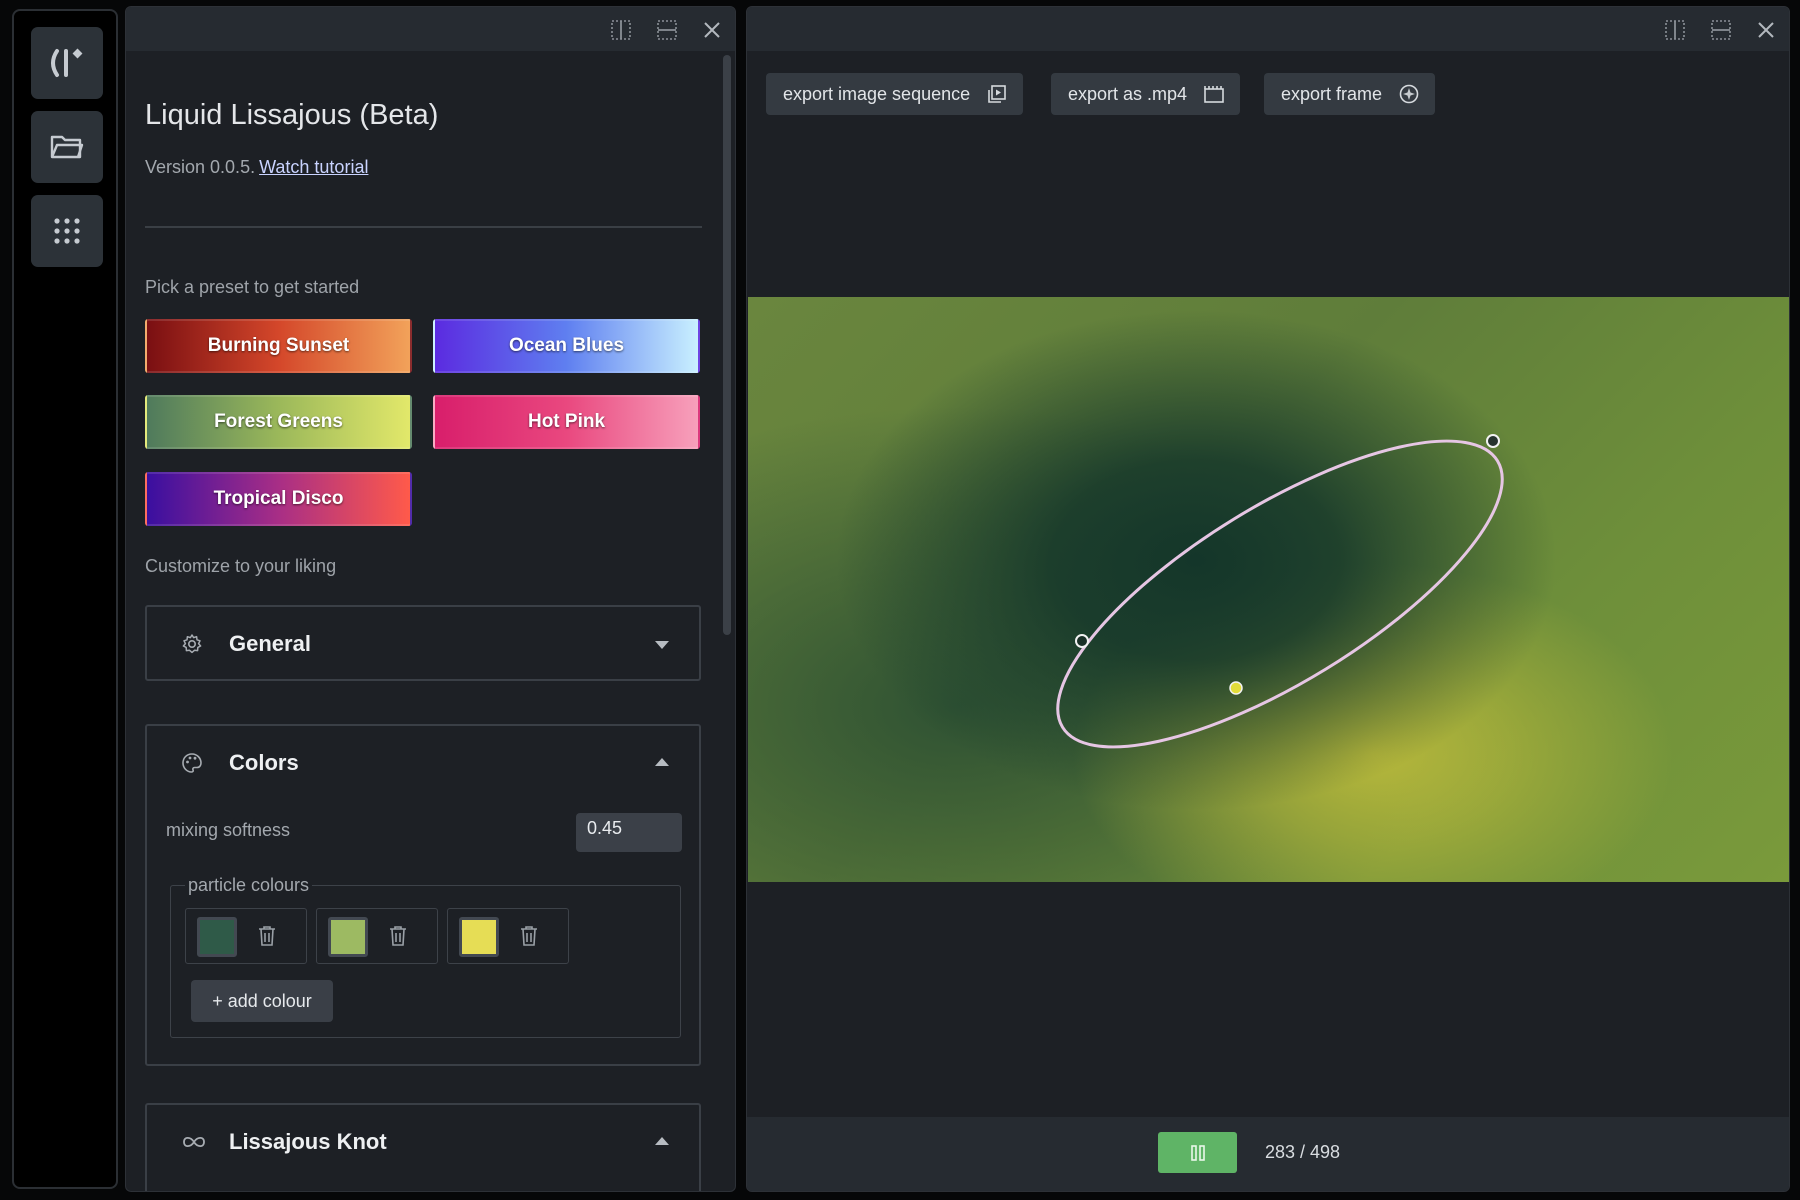 This screenshot has width=1800, height=1200. Describe the element at coordinates (662, 645) in the screenshot. I see `chevron-down-icon` at that location.